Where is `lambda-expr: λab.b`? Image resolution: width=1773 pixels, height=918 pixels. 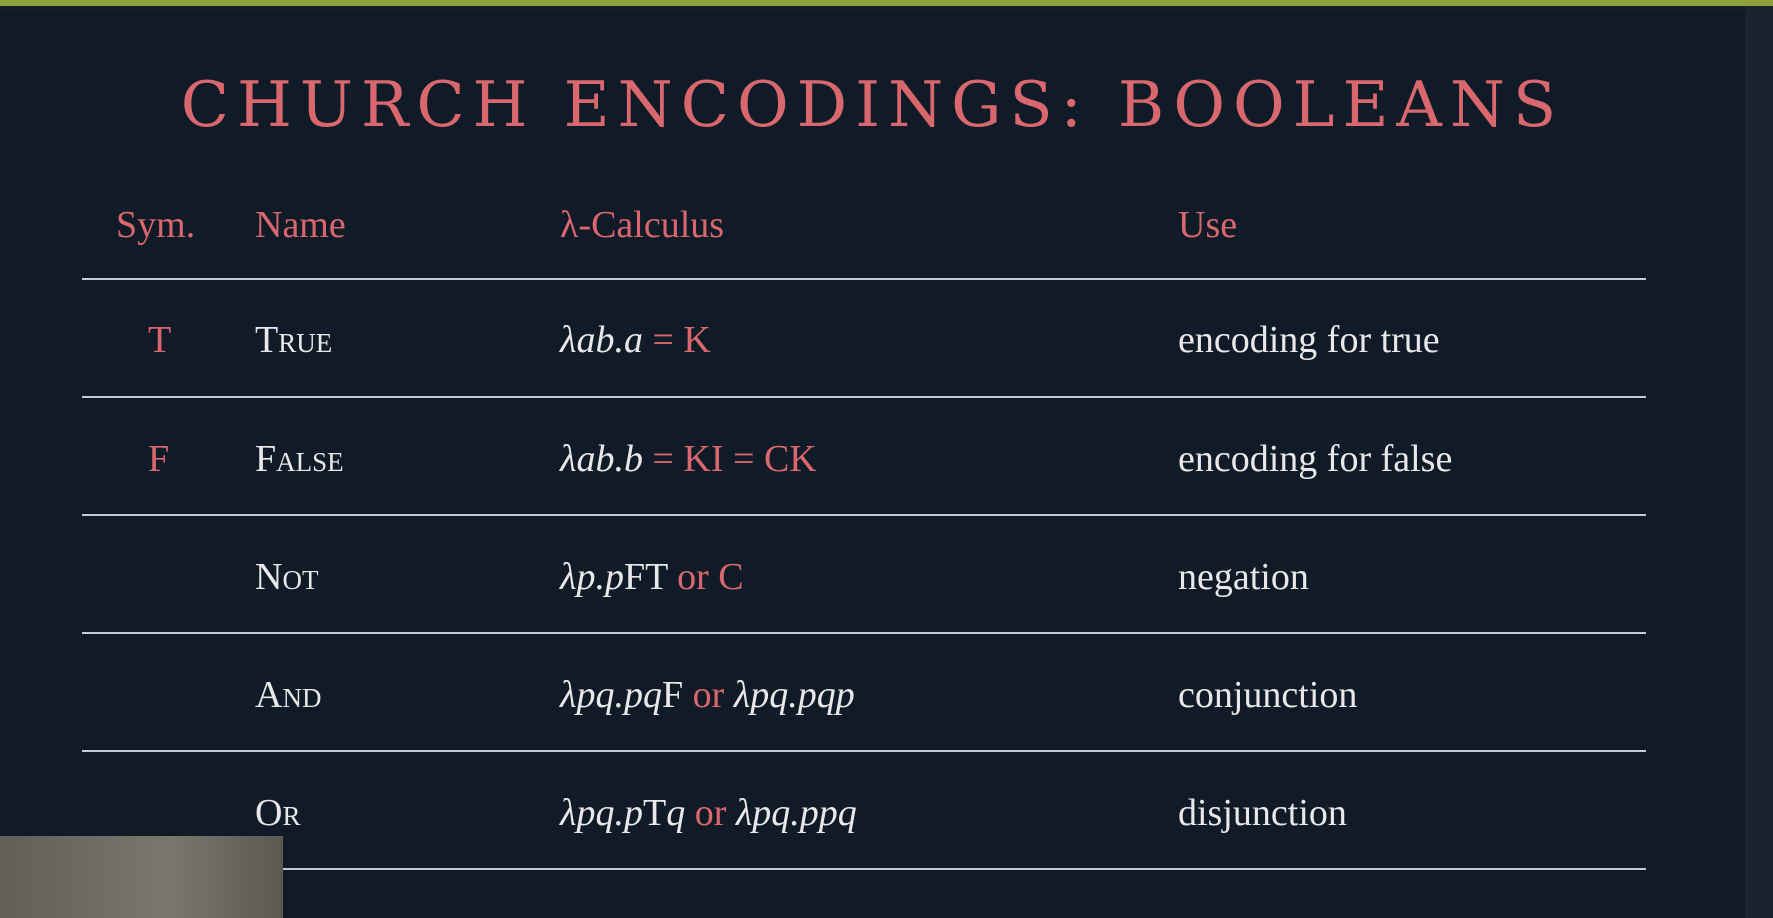
lambda-expr: λab.b is located at coordinates (601, 459).